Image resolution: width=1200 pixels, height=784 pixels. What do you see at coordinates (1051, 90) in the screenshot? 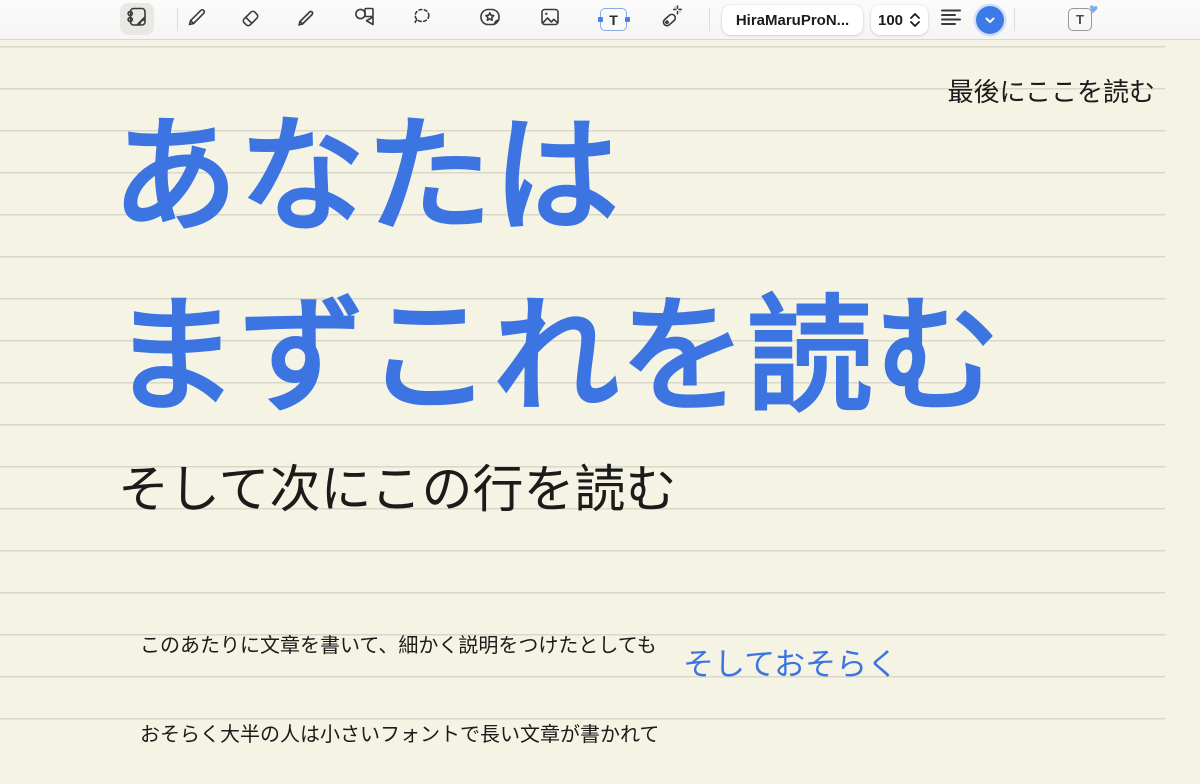
I see `top-right-note-text: 最後にここを読む` at bounding box center [1051, 90].